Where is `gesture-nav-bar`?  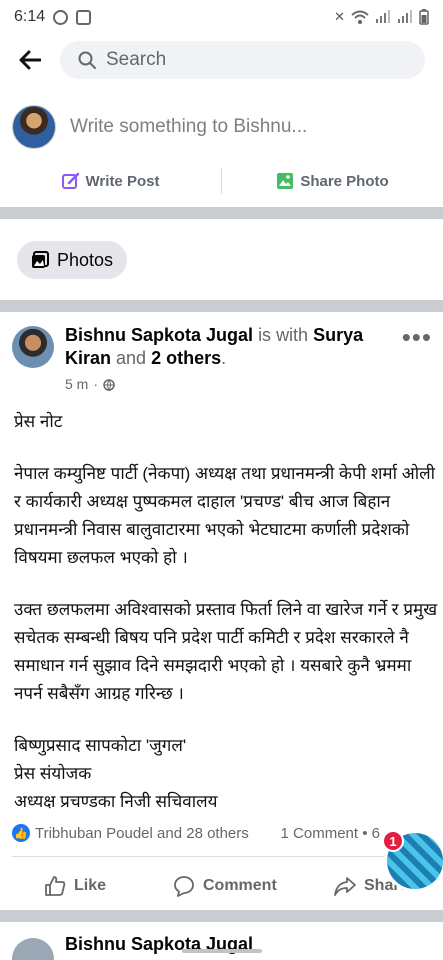
gesture-nav-bar is located at coordinates (222, 951).